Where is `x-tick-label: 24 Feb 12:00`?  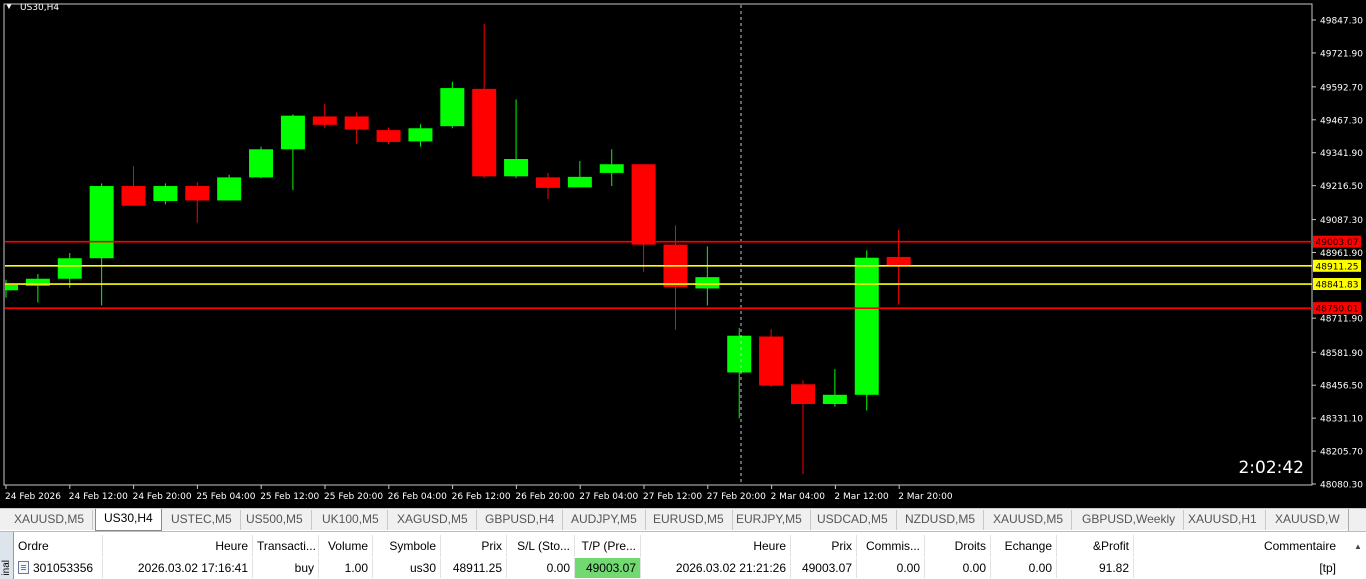
x-tick-label: 24 Feb 12:00 is located at coordinates (98, 497).